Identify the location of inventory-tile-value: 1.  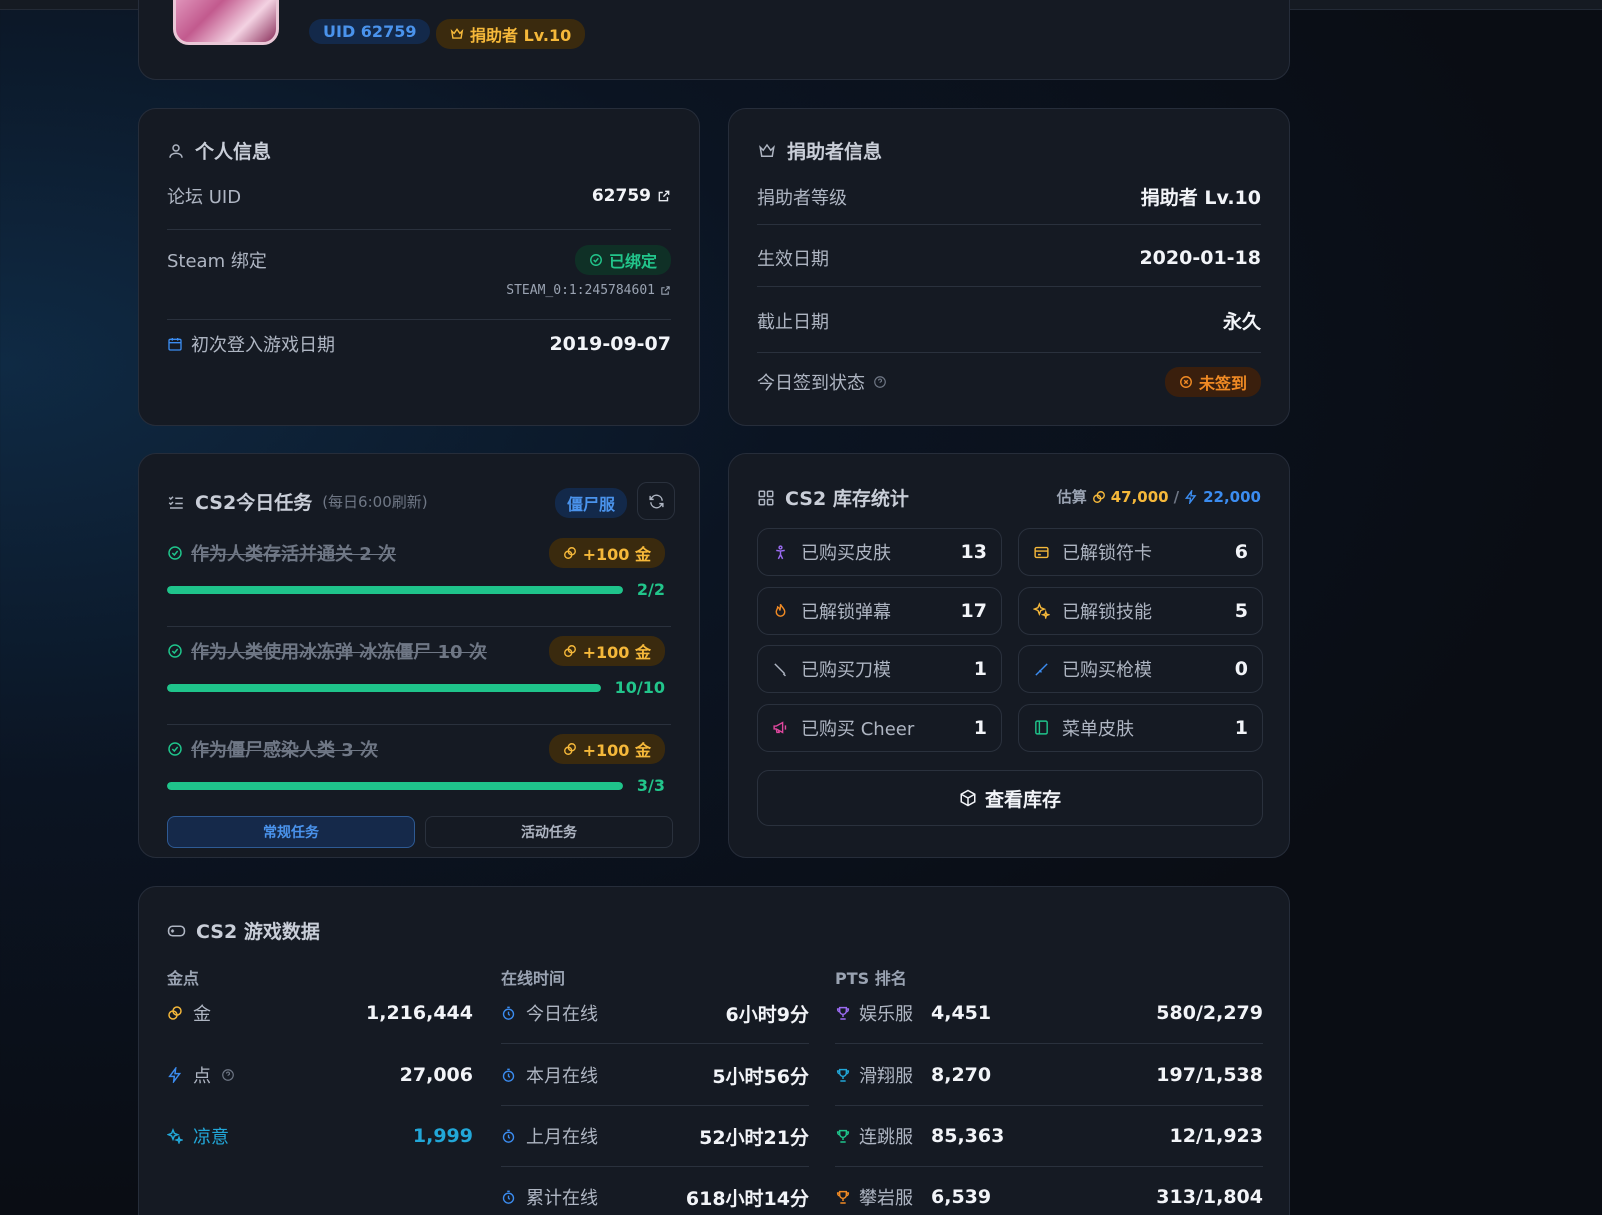
(980, 727).